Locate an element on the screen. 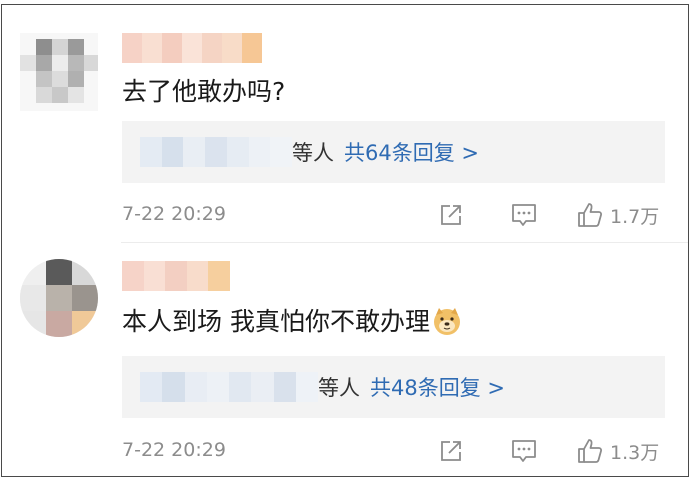 This screenshot has height=481, width=692. like-button: 1.7万 is located at coordinates (617, 215).